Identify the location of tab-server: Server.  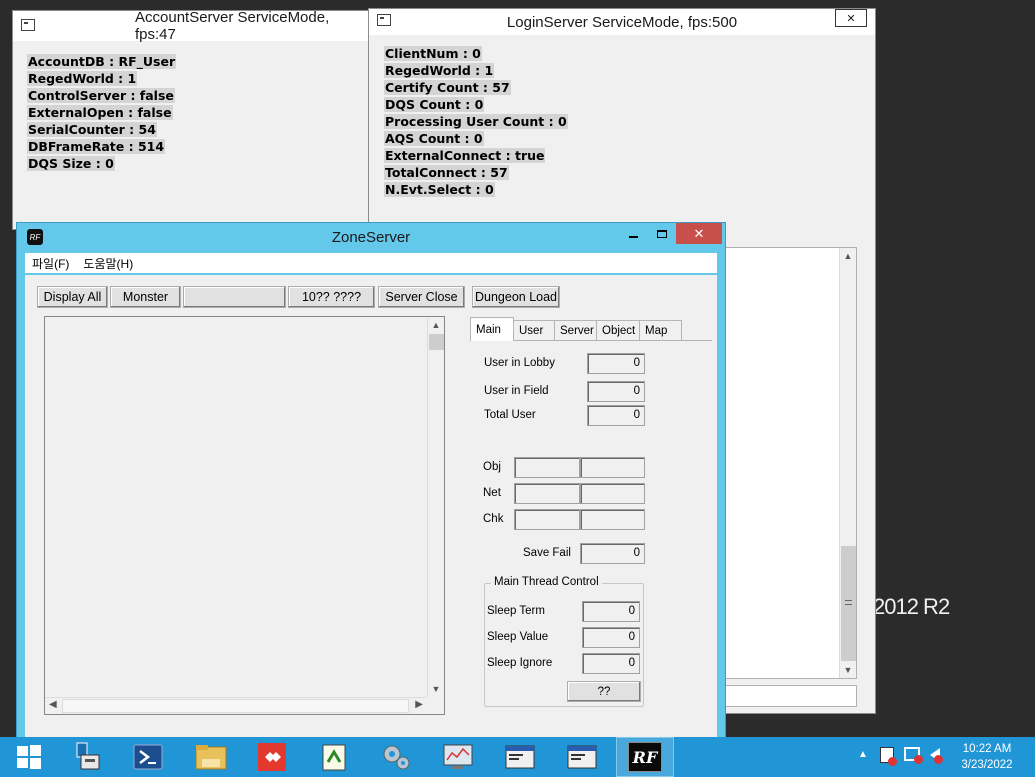
(575, 330).